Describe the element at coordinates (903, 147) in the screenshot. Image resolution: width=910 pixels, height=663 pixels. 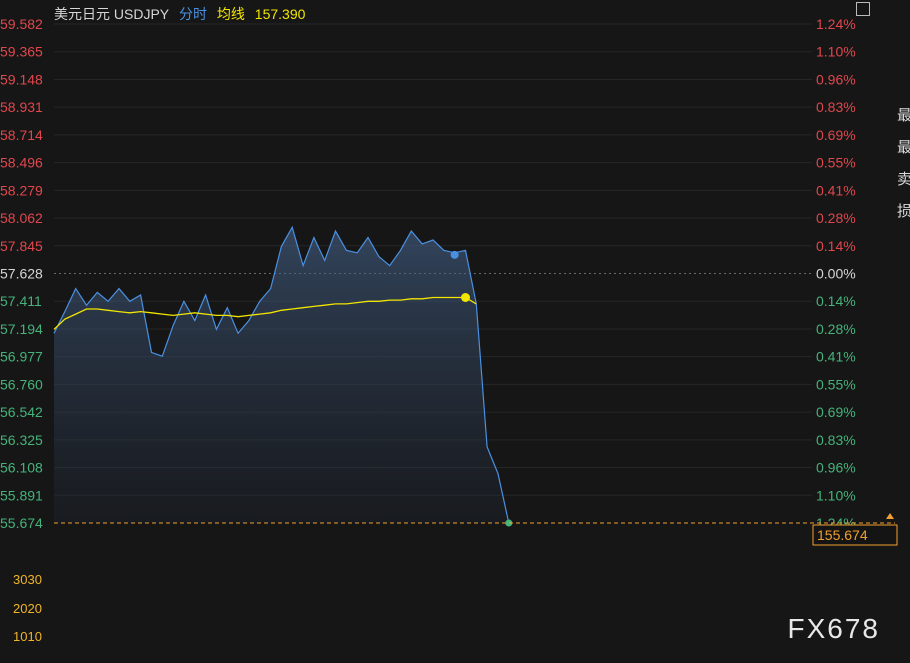
I see `side-panel-2: 最` at that location.